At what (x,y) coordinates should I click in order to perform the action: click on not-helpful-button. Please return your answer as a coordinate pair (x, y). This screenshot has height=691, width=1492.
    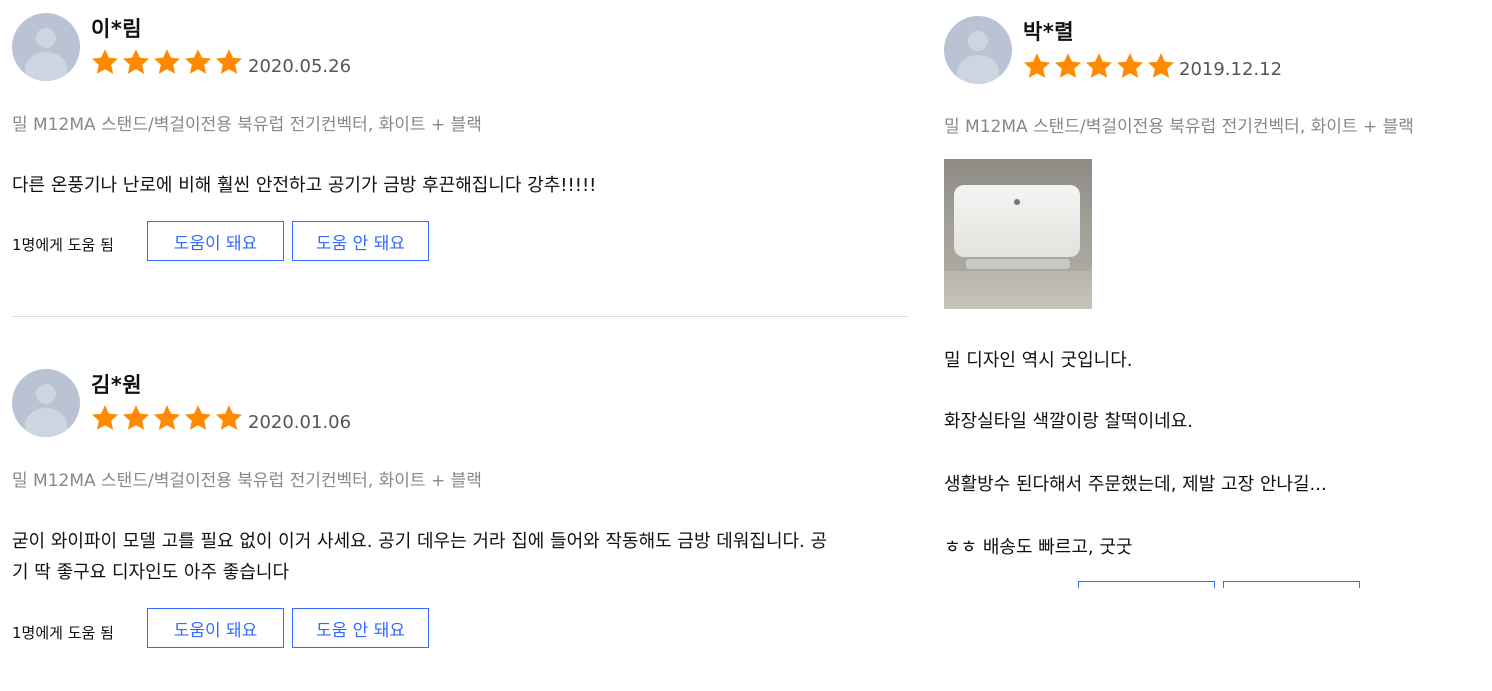
    Looking at the image, I should click on (1291, 584).